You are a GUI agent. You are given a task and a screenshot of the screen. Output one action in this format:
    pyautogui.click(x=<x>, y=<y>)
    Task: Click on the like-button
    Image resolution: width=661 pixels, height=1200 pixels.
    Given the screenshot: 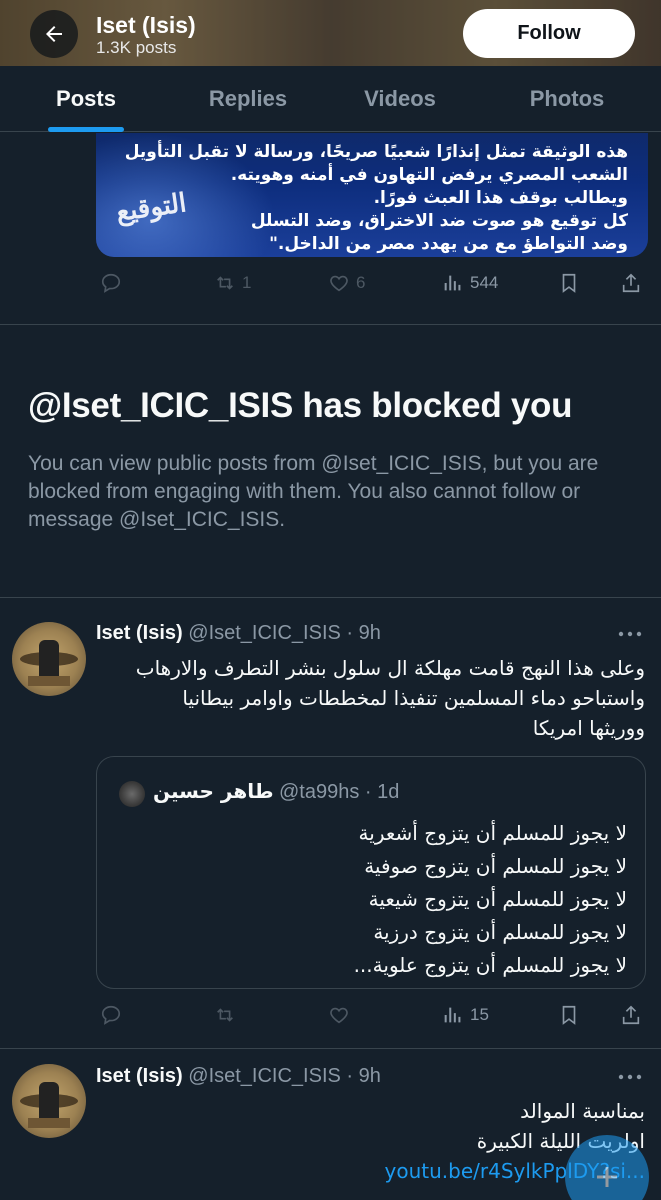 What is the action you would take?
    pyautogui.click(x=339, y=1015)
    